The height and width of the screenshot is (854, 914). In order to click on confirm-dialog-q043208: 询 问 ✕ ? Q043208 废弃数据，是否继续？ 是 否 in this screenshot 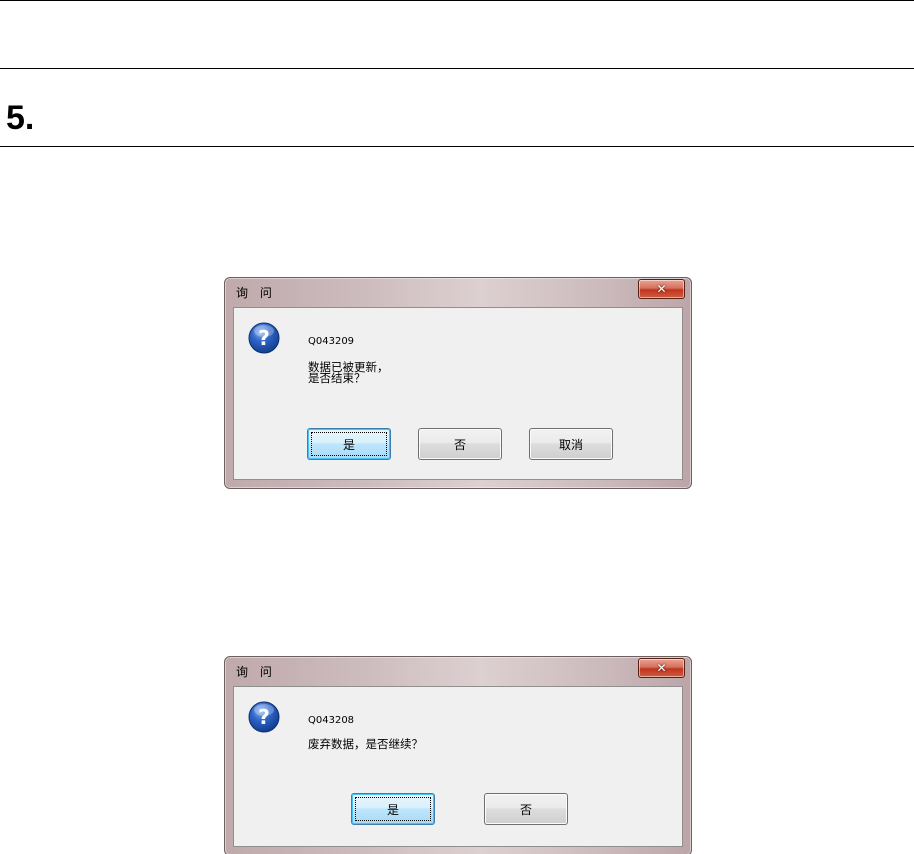, I will do `click(458, 755)`.